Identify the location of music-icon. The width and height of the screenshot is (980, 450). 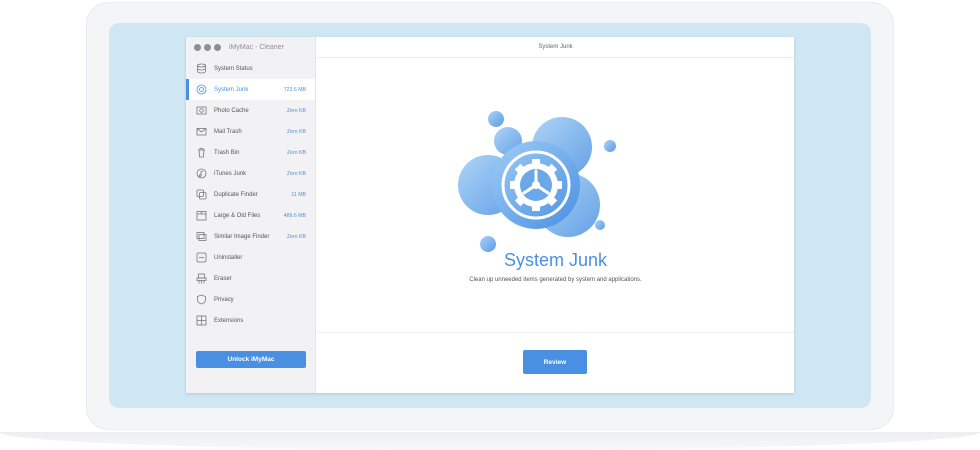
(201, 173).